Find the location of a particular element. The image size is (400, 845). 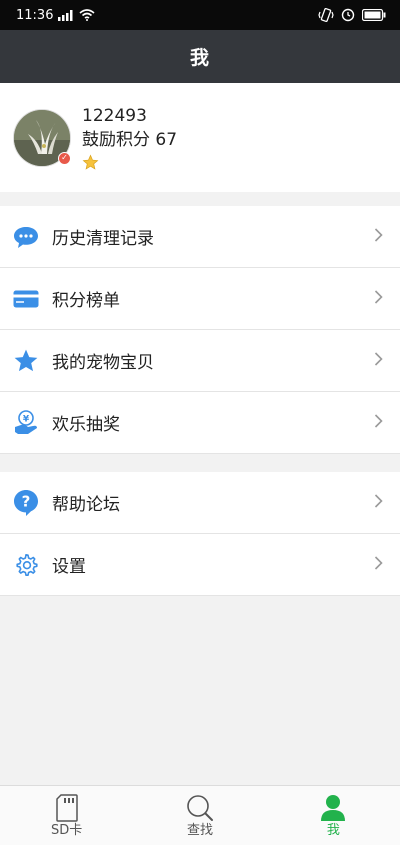

nav-label: 查找 is located at coordinates (199, 830).